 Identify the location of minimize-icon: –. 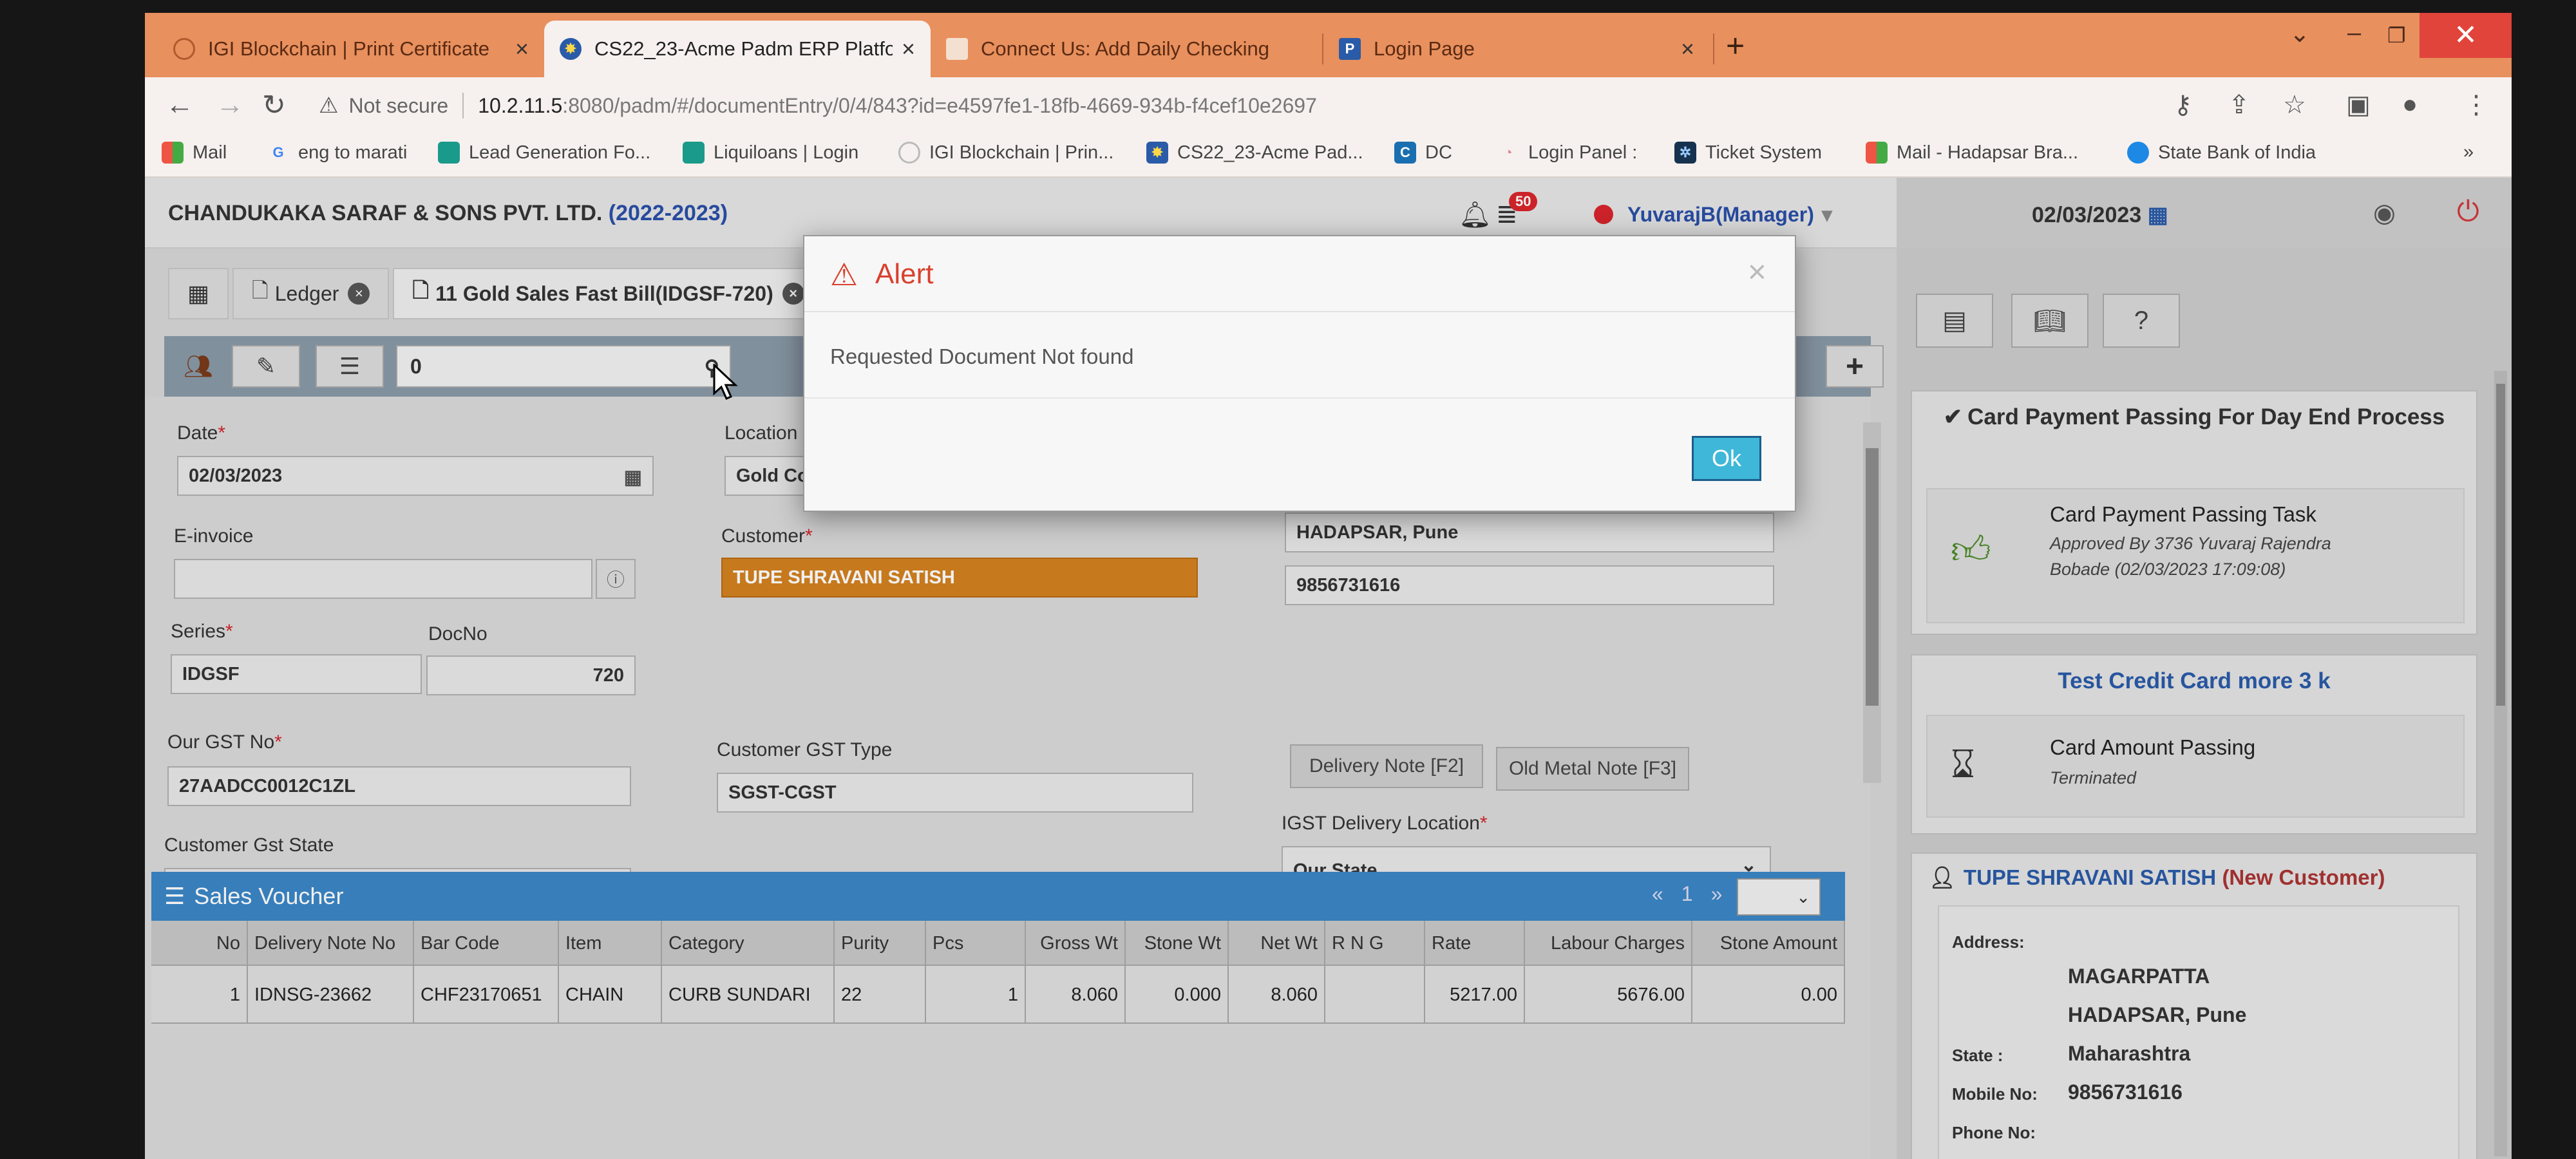
(2354, 33).